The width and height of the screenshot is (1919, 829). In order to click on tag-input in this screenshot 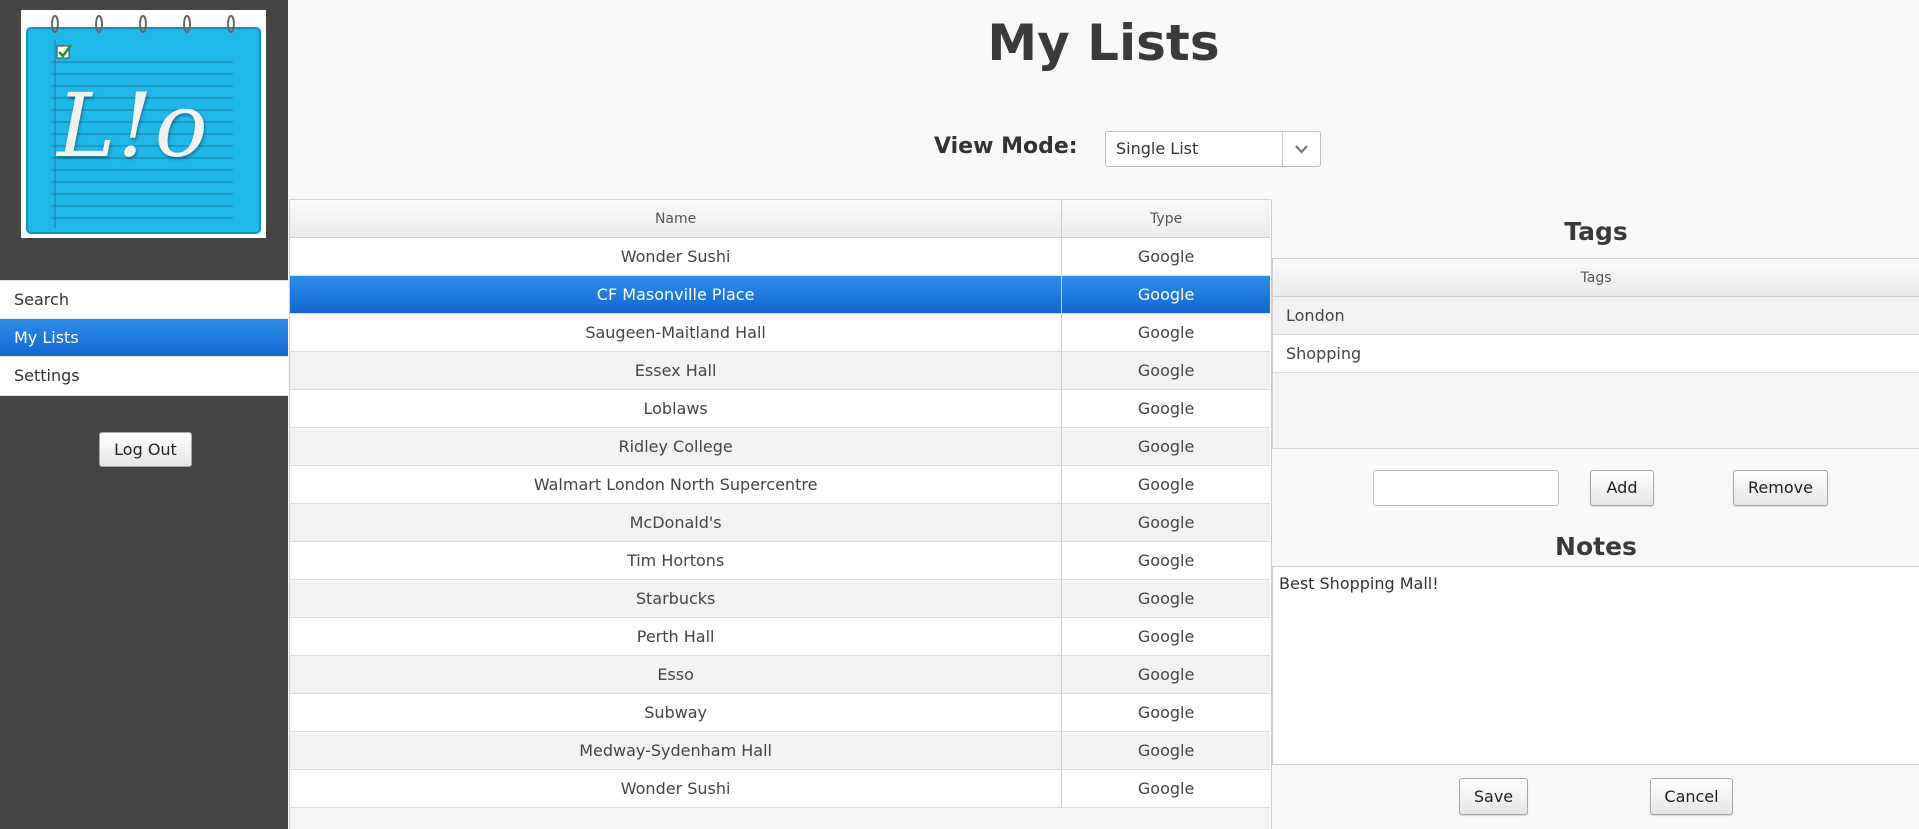, I will do `click(1466, 488)`.